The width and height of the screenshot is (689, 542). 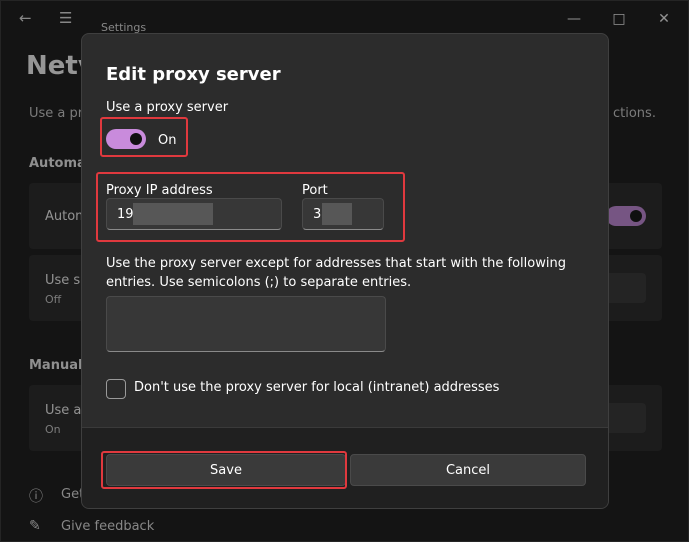 What do you see at coordinates (226, 470) in the screenshot?
I see `save-button: Save` at bounding box center [226, 470].